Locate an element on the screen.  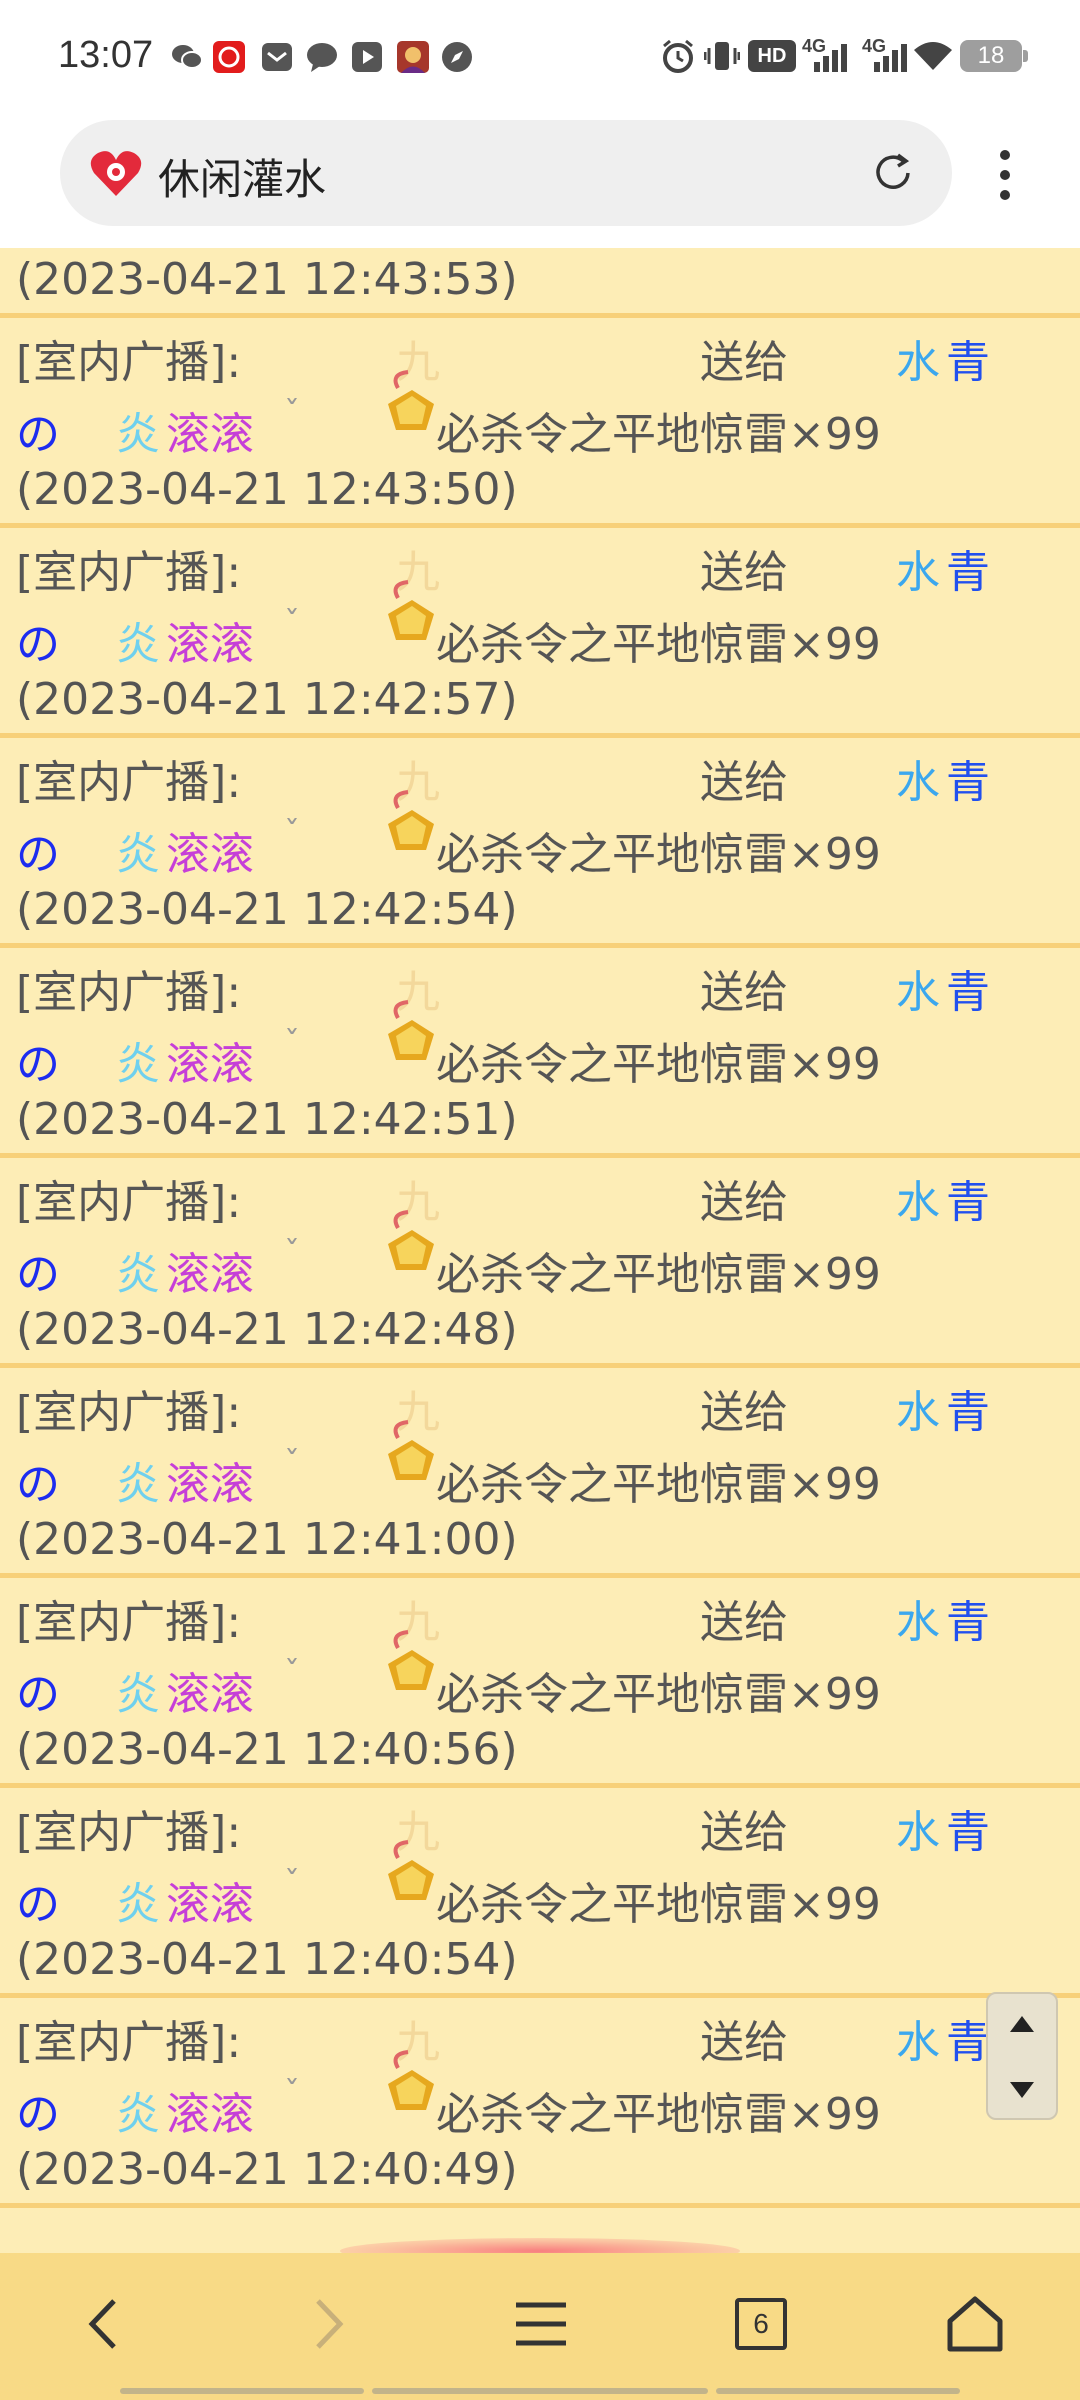
scroll-buttons is located at coordinates (1022, 2056).